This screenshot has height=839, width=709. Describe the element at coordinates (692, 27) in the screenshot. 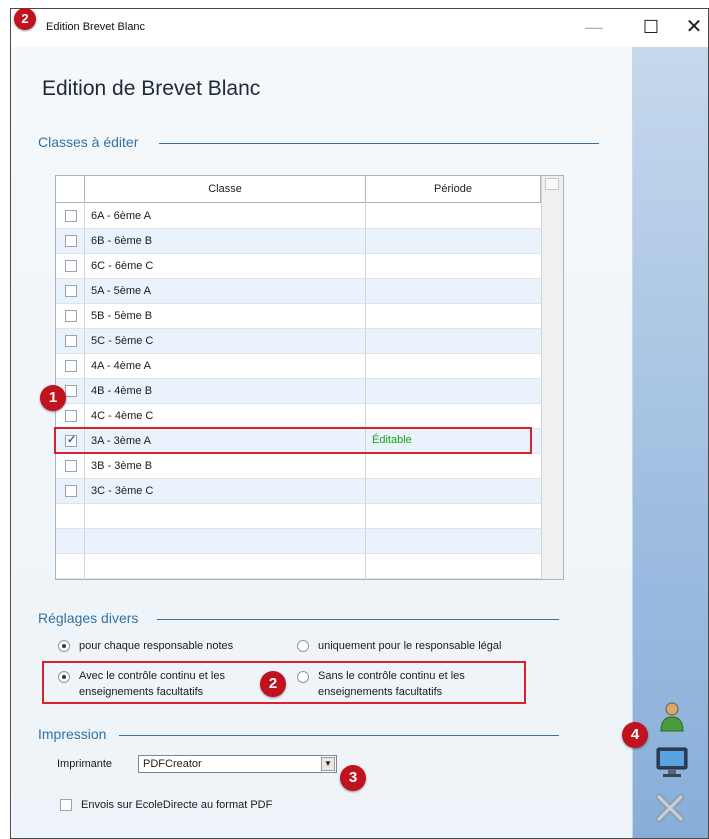

I see `close-button: ✕` at that location.